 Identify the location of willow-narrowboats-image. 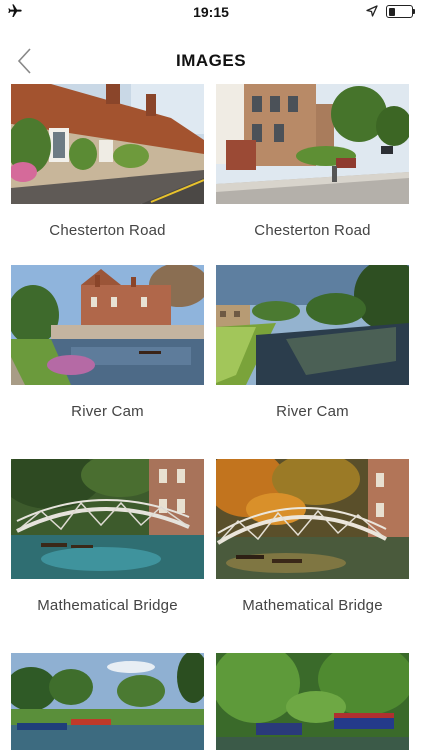
(312, 701).